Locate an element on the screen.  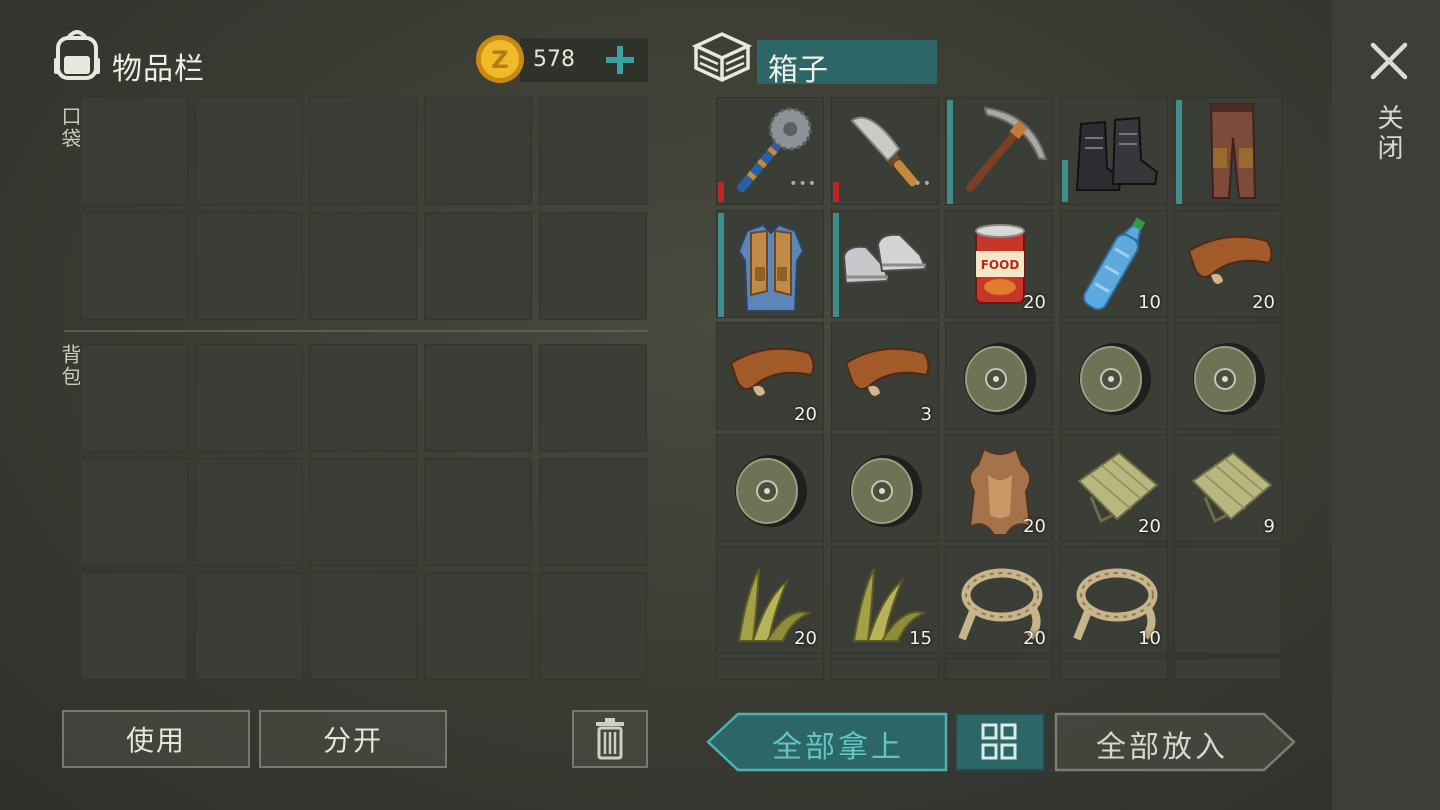
item-slot-food-can: FOOD 20 is located at coordinates (999, 264).